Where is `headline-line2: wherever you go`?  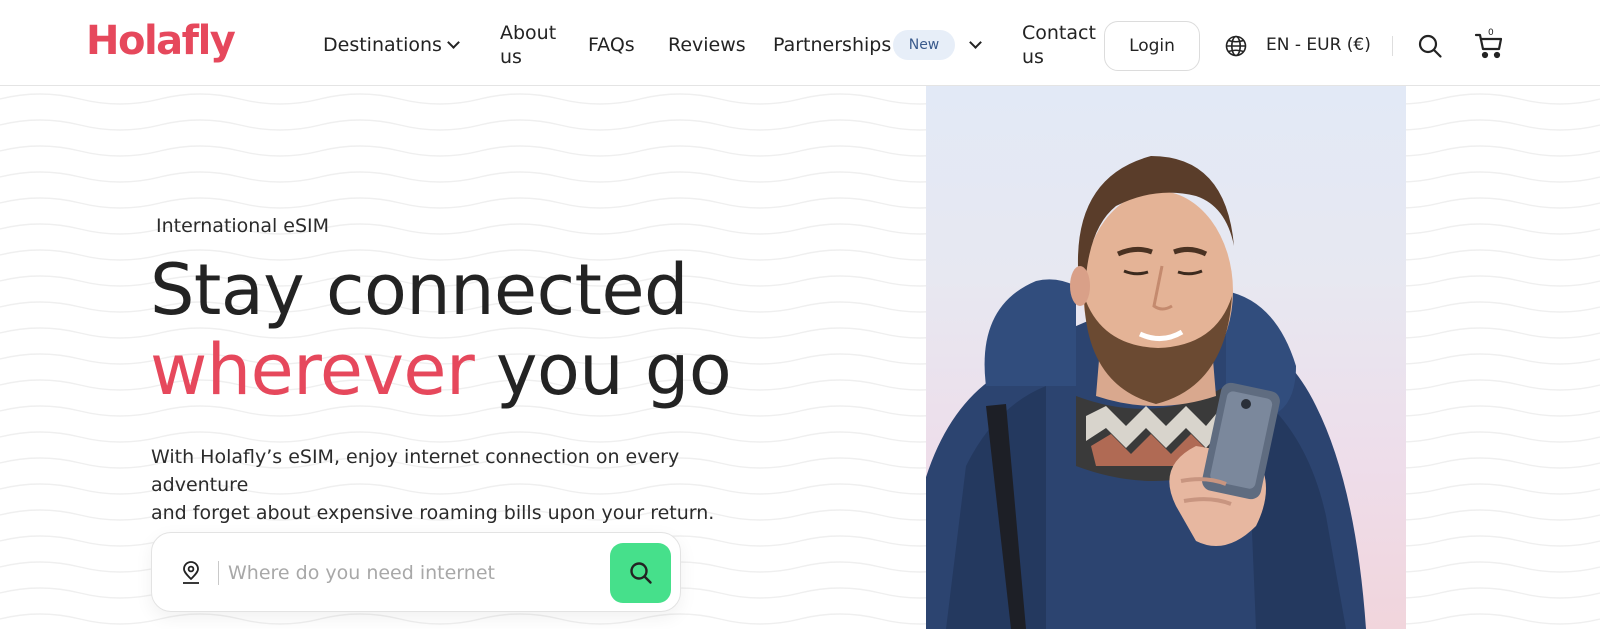 headline-line2: wherever you go is located at coordinates (500, 370).